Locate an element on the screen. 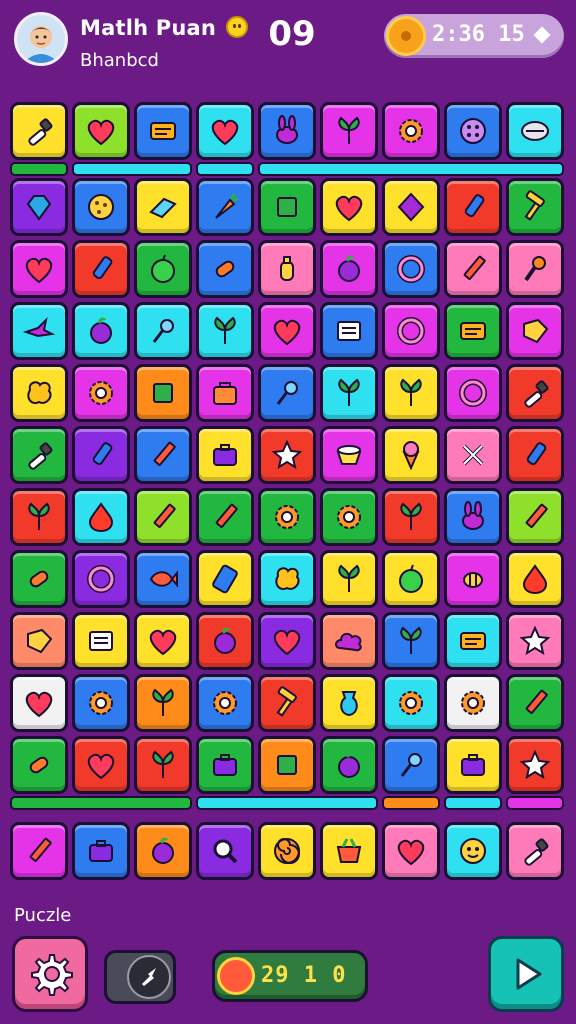  tile-mic is located at coordinates (535, 269).